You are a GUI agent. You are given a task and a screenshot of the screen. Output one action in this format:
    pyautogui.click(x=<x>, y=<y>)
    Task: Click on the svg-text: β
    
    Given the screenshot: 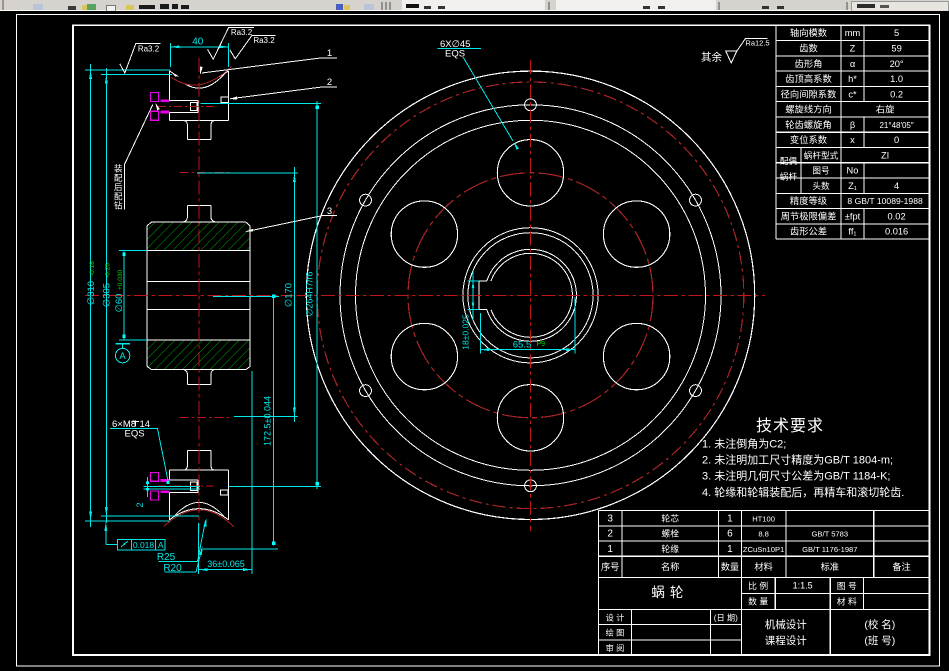 What is the action you would take?
    pyautogui.click(x=852, y=125)
    